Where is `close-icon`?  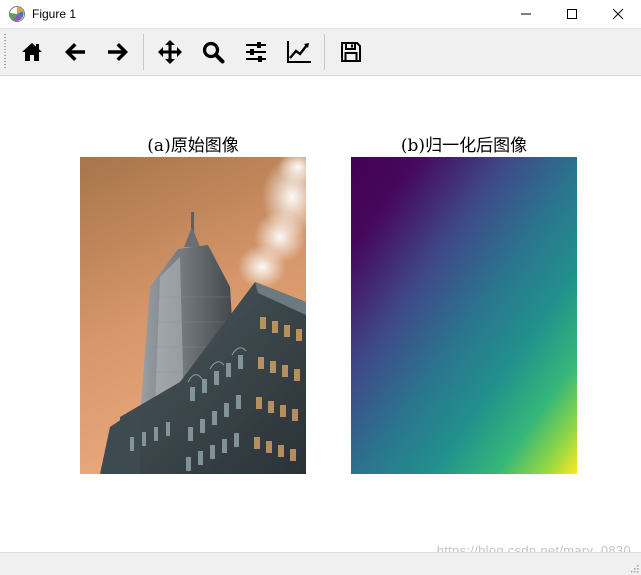
close-icon is located at coordinates (618, 14).